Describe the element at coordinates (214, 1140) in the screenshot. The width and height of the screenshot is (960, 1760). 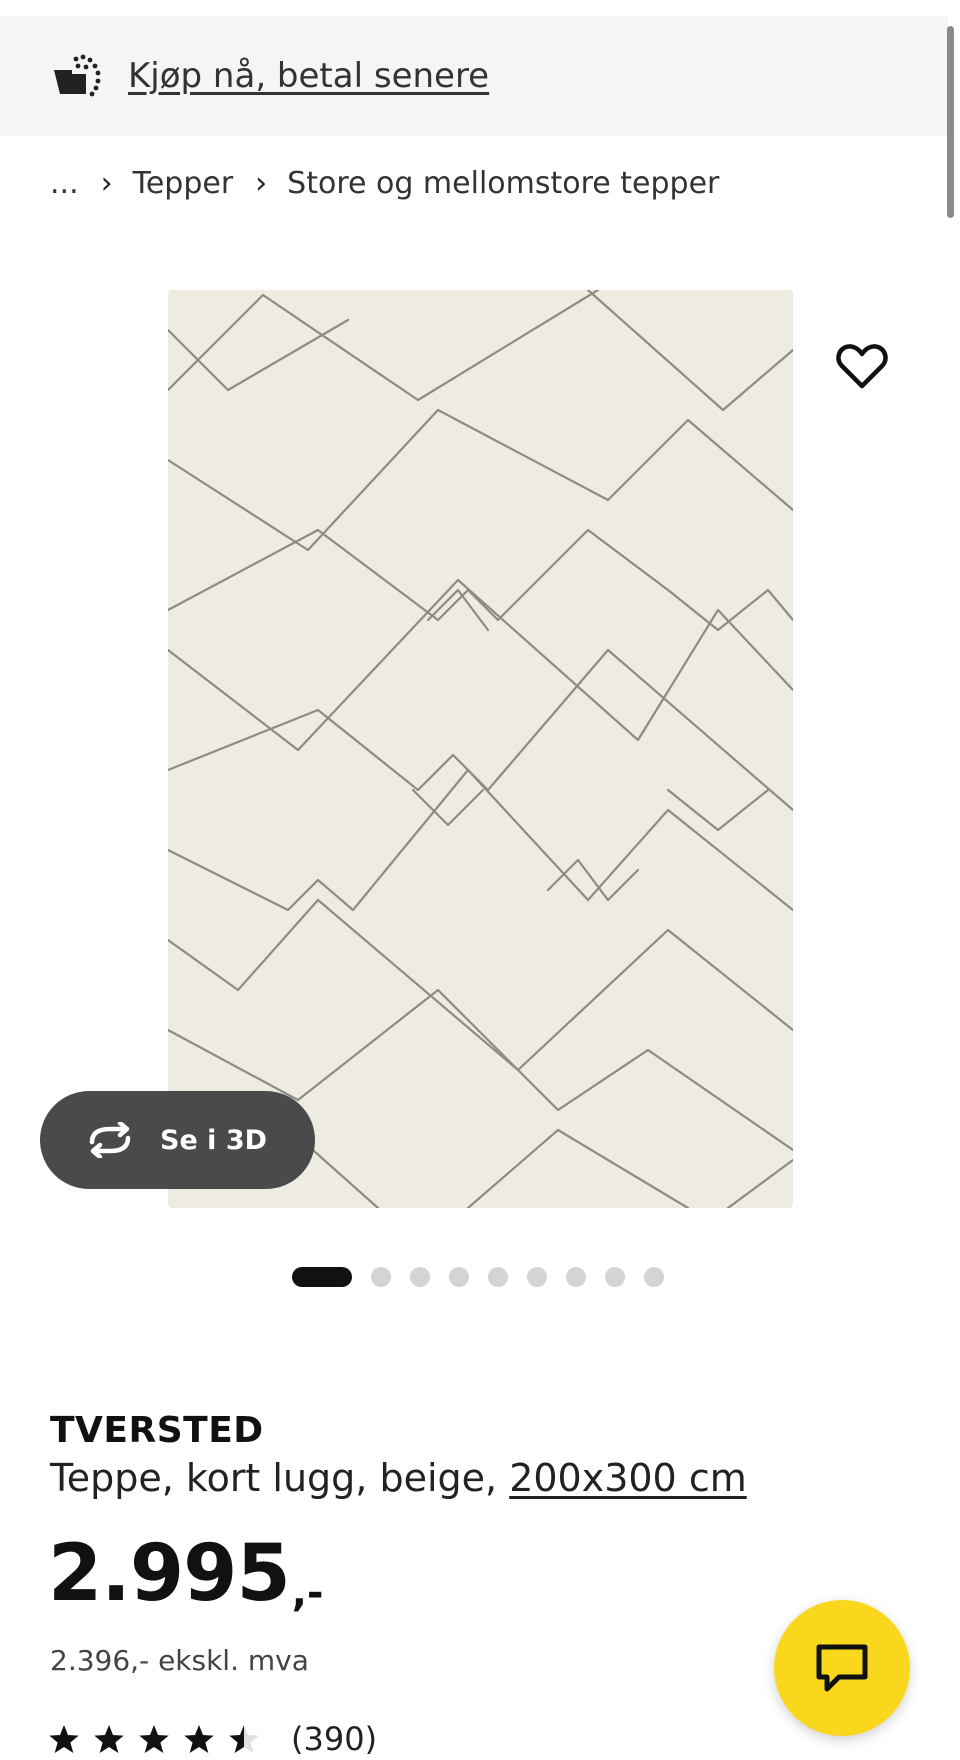
I see `view-in-3d-label: Se i 3D` at that location.